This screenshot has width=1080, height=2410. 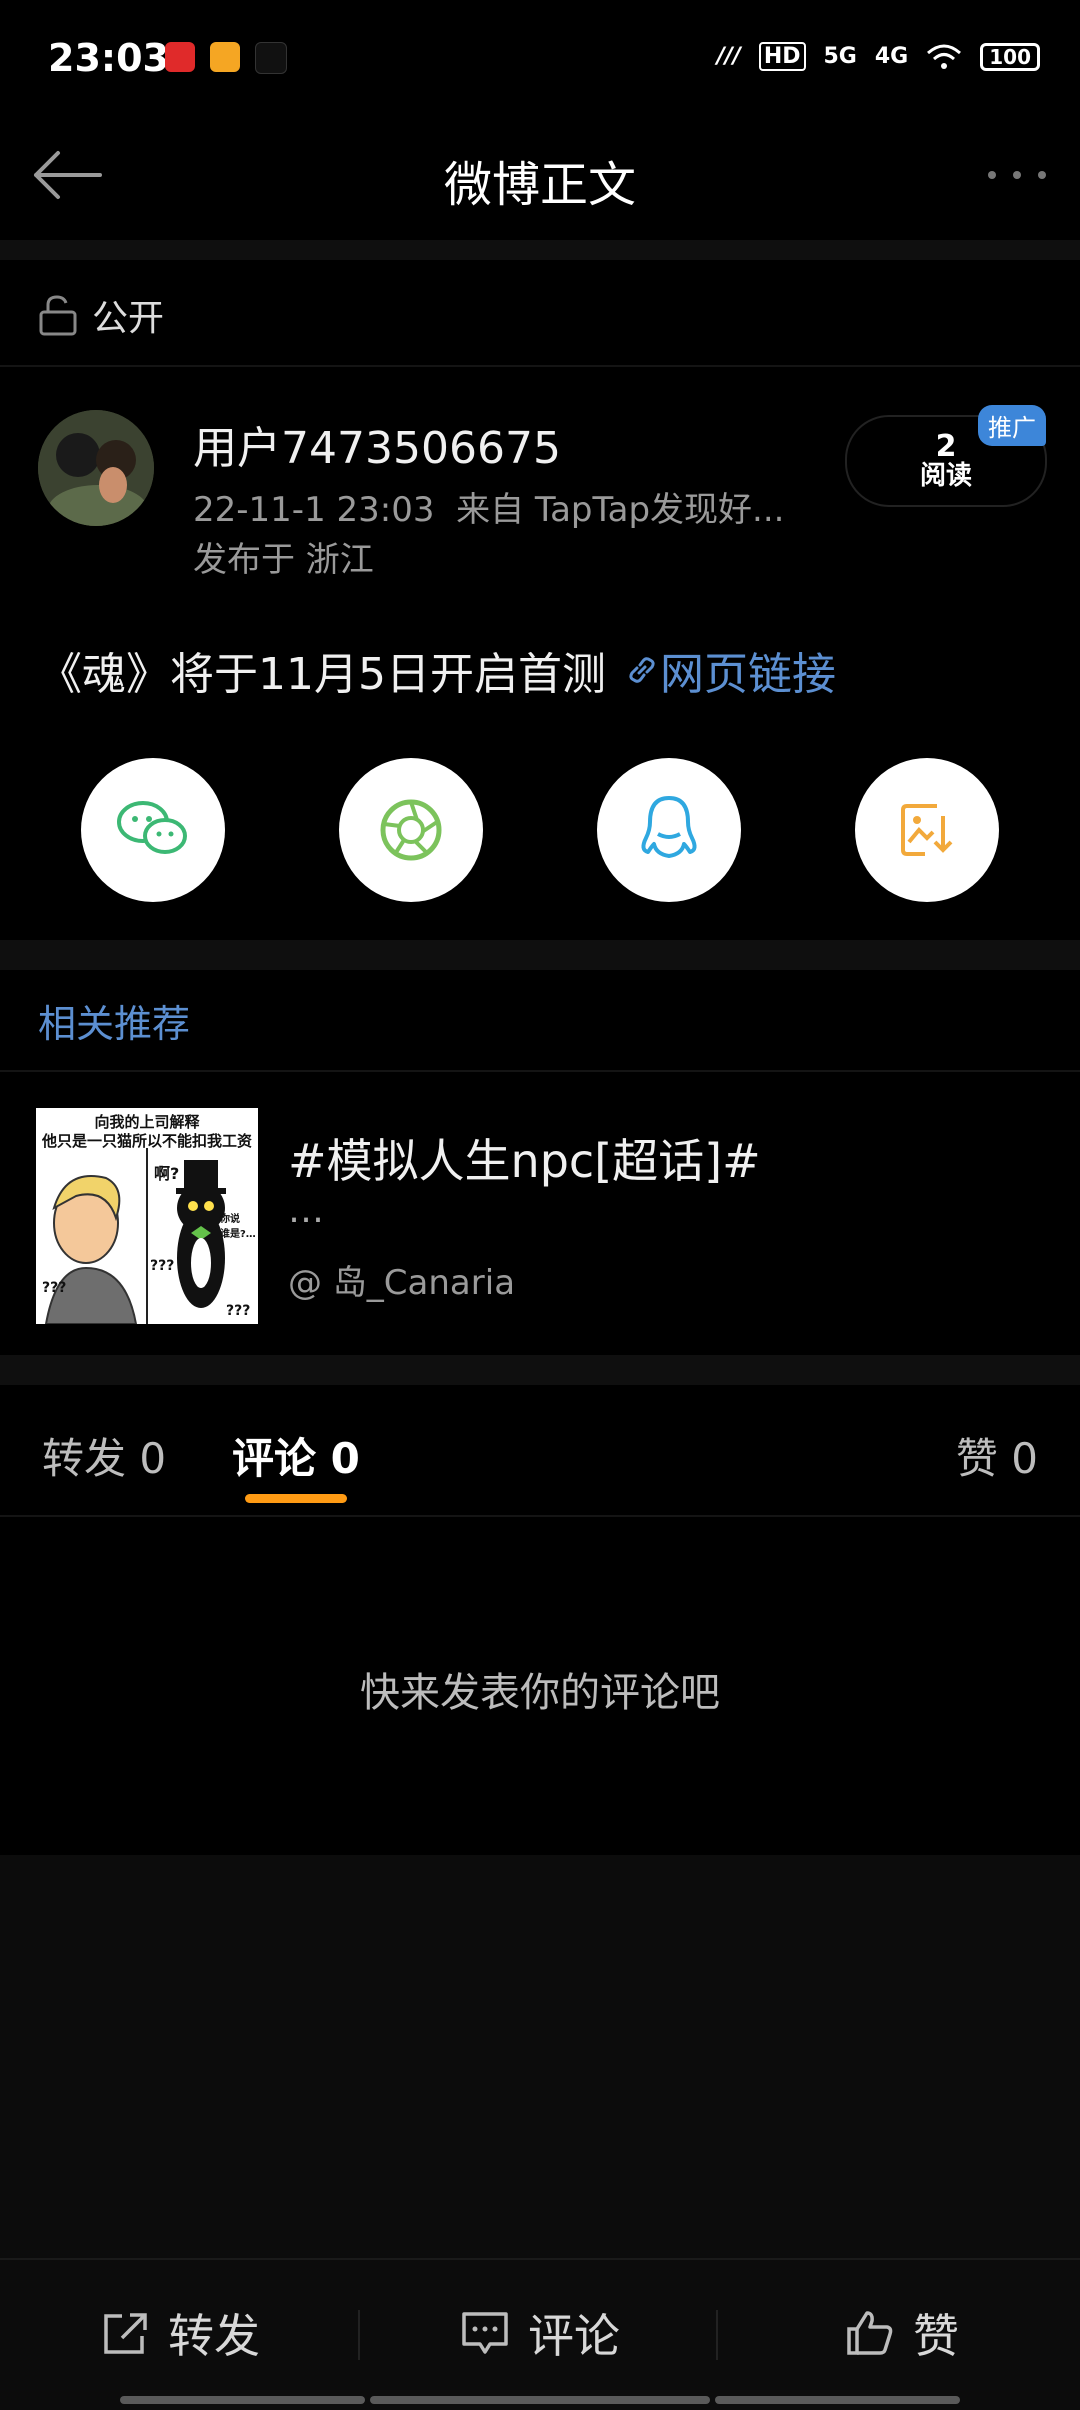 I want to click on status-indicators: /// HD 5G 4G 100, so click(x=878, y=56).